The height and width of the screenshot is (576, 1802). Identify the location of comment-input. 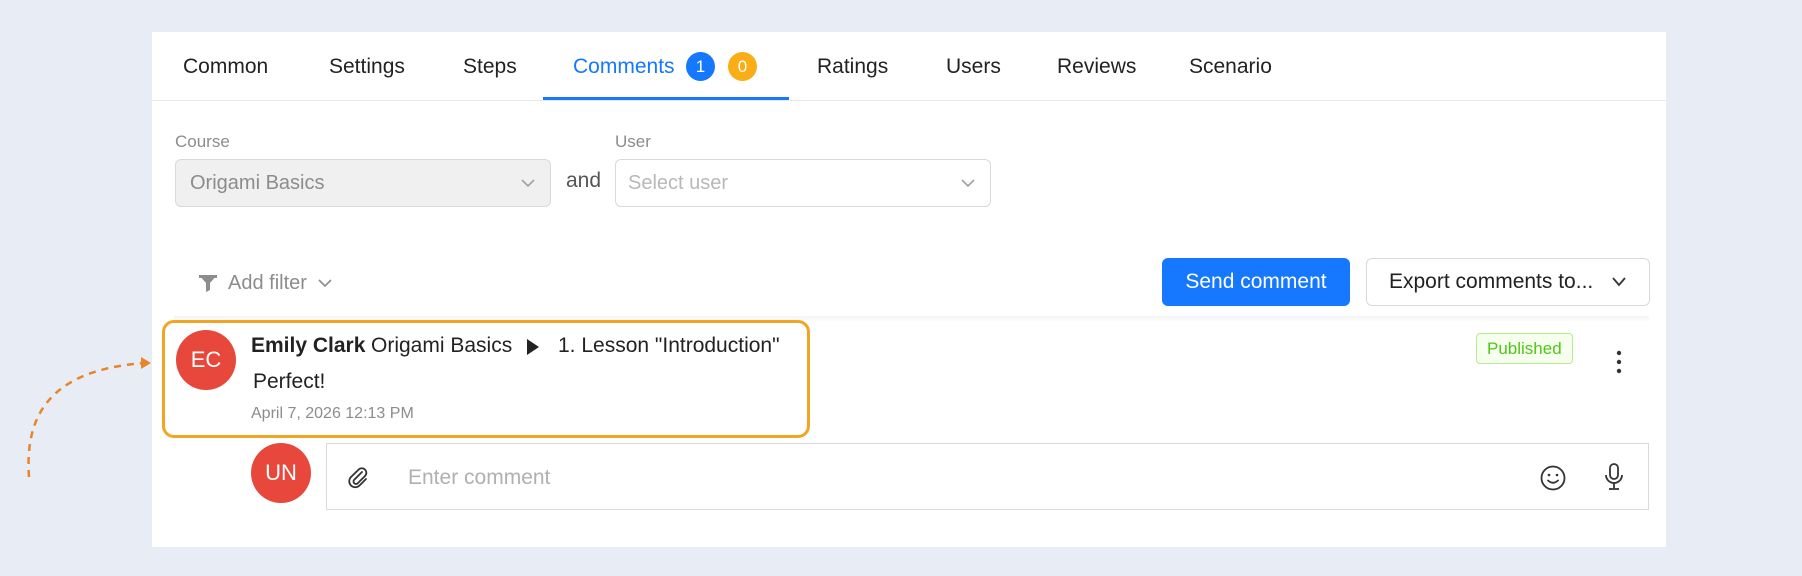
(958, 478).